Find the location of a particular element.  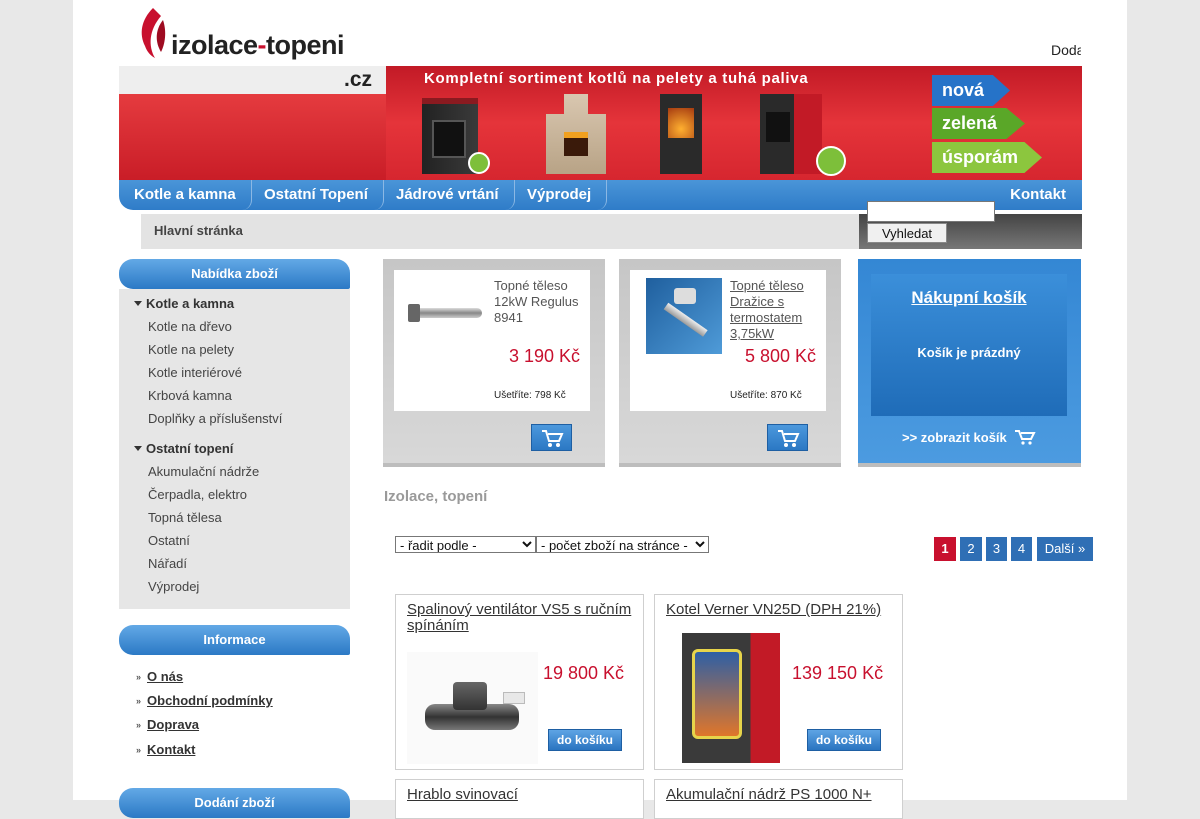

tag-new: nová is located at coordinates (971, 90).